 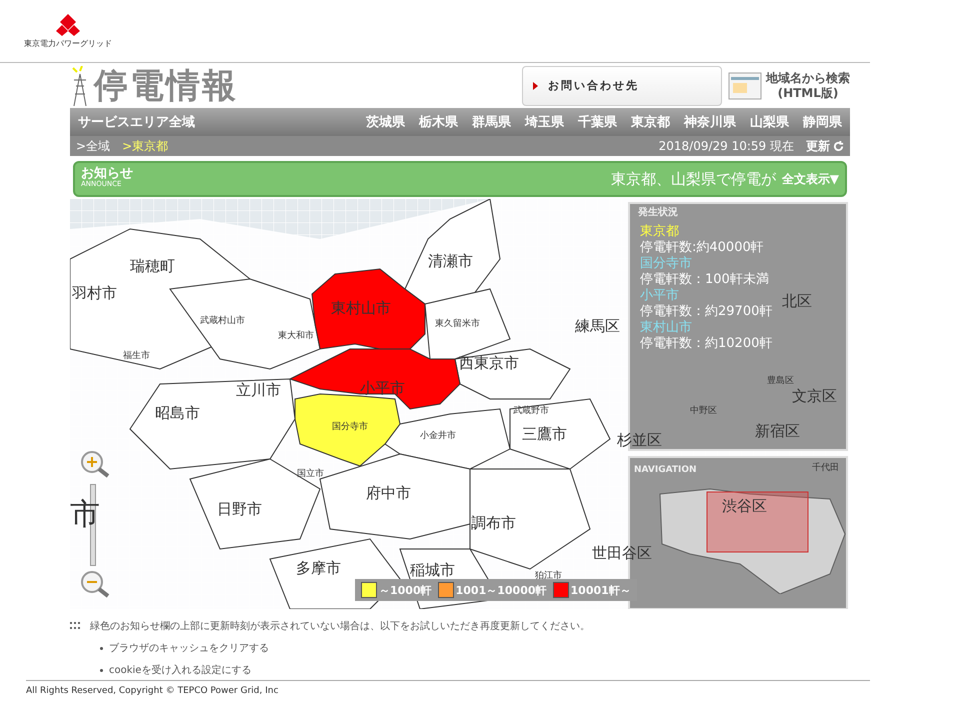 What do you see at coordinates (810, 179) in the screenshot?
I see `show-full-text-button: 全文表示▼` at bounding box center [810, 179].